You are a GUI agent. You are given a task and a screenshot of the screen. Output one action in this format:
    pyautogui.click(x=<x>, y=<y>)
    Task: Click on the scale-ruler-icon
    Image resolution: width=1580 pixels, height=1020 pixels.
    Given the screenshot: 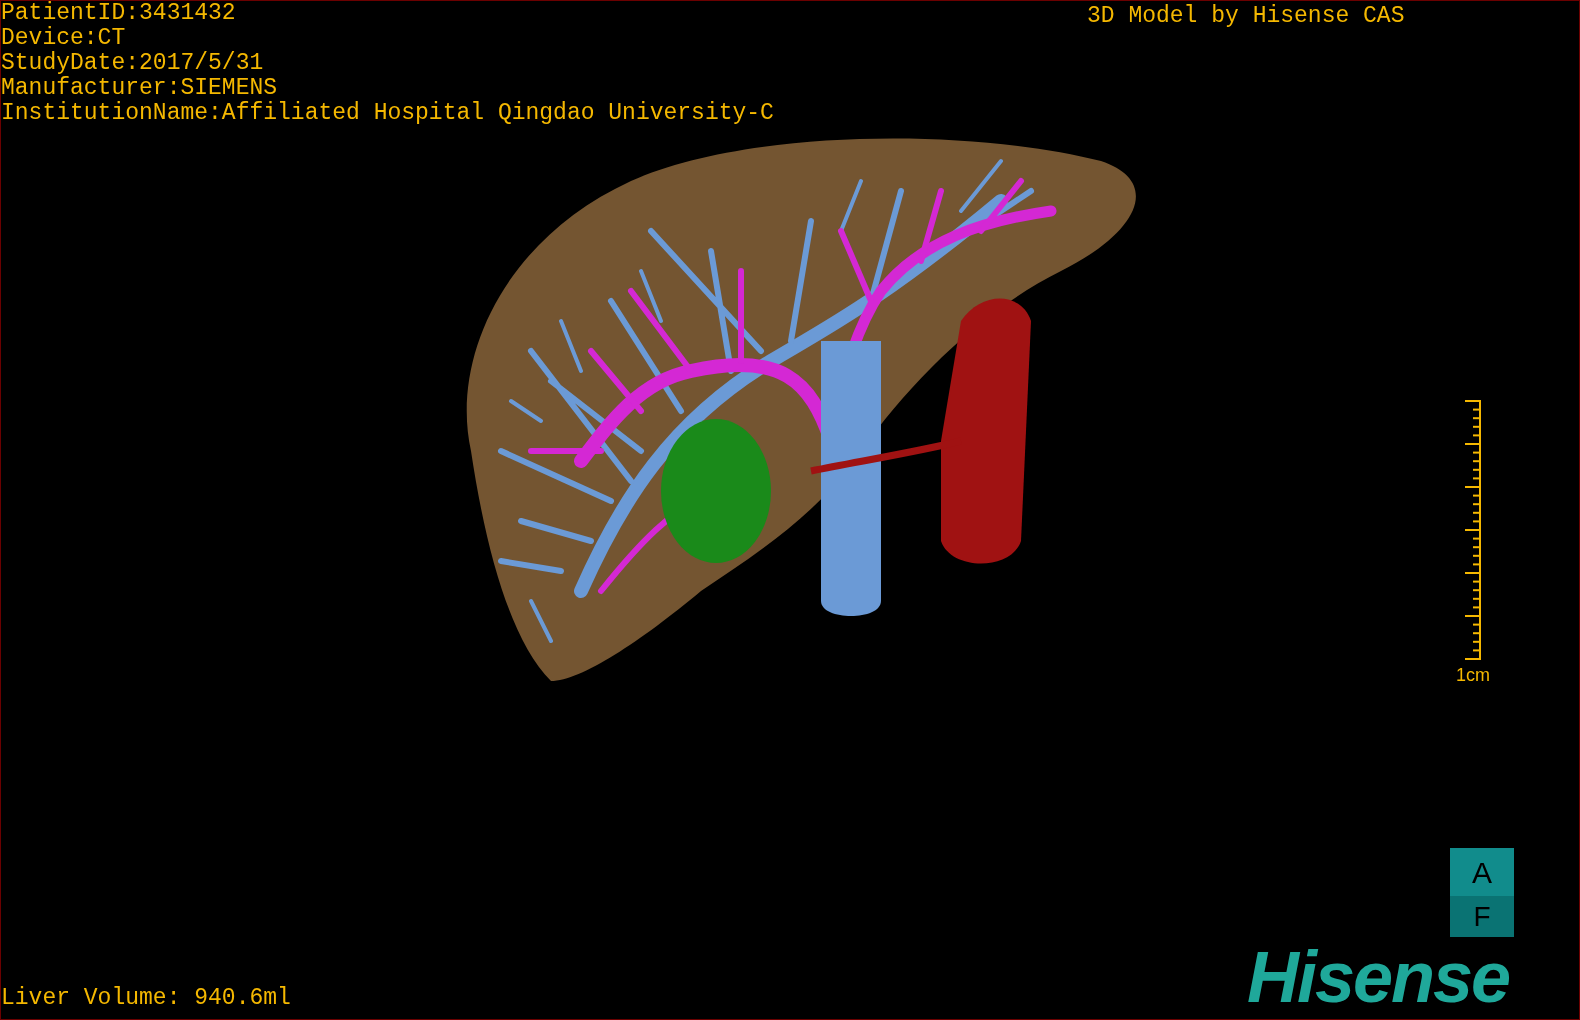 What is the action you would take?
    pyautogui.click(x=1473, y=531)
    